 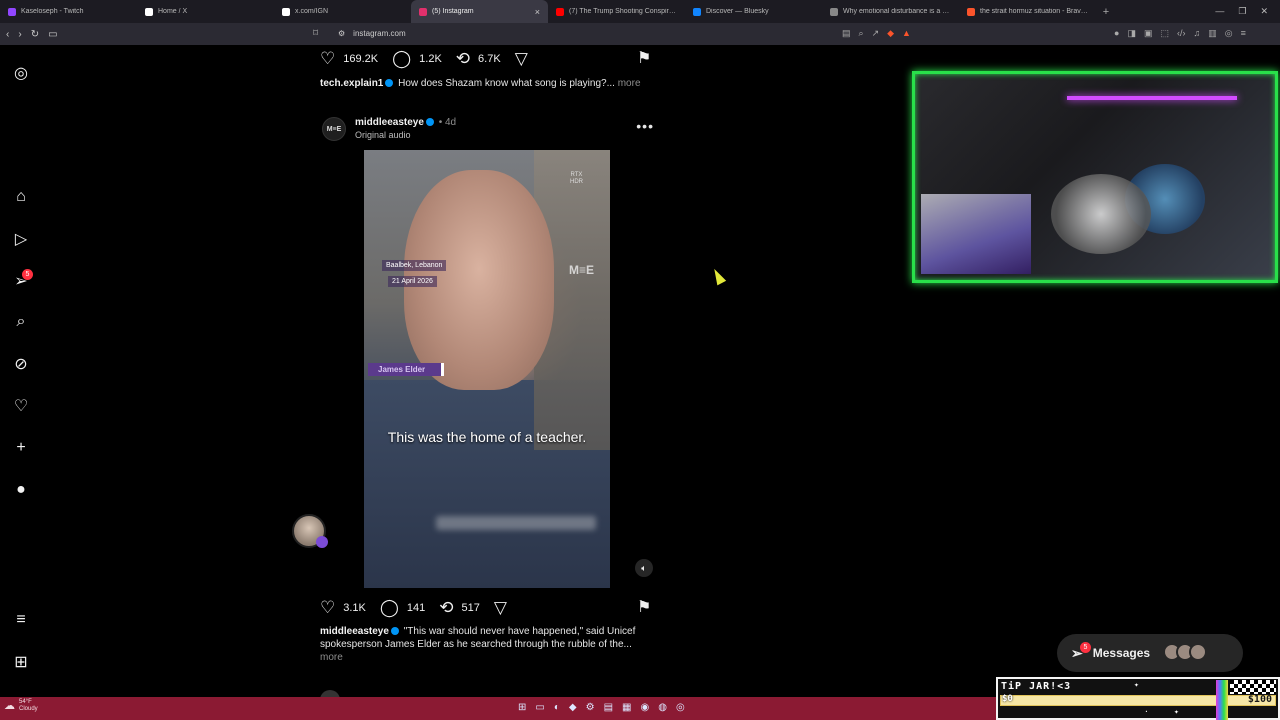 What do you see at coordinates (1106, 12) in the screenshot?
I see `new-tab-button: +` at bounding box center [1106, 12].